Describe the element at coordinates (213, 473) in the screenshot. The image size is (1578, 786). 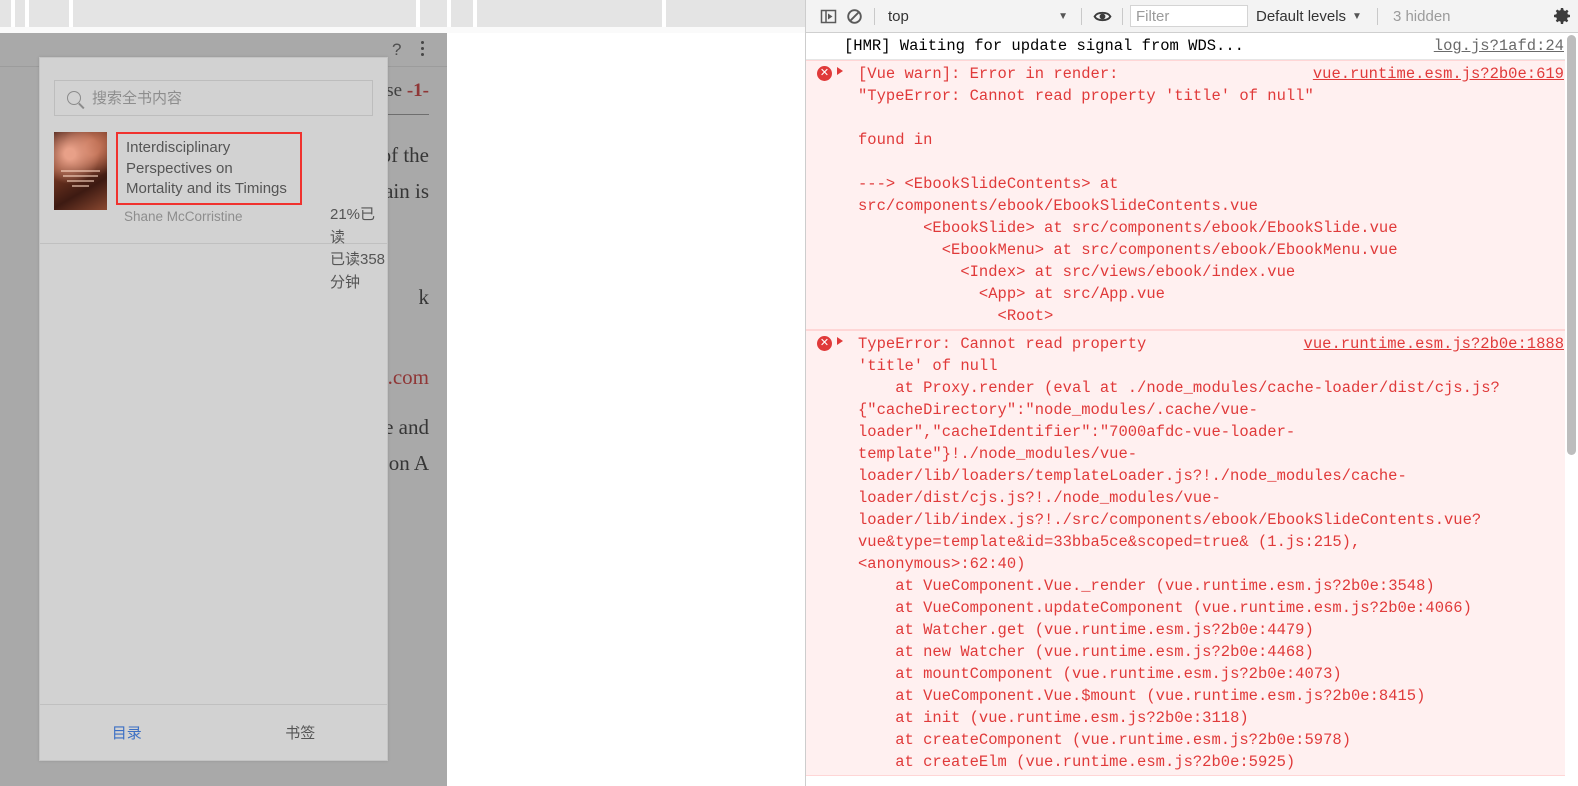
I see `contents-list` at that location.